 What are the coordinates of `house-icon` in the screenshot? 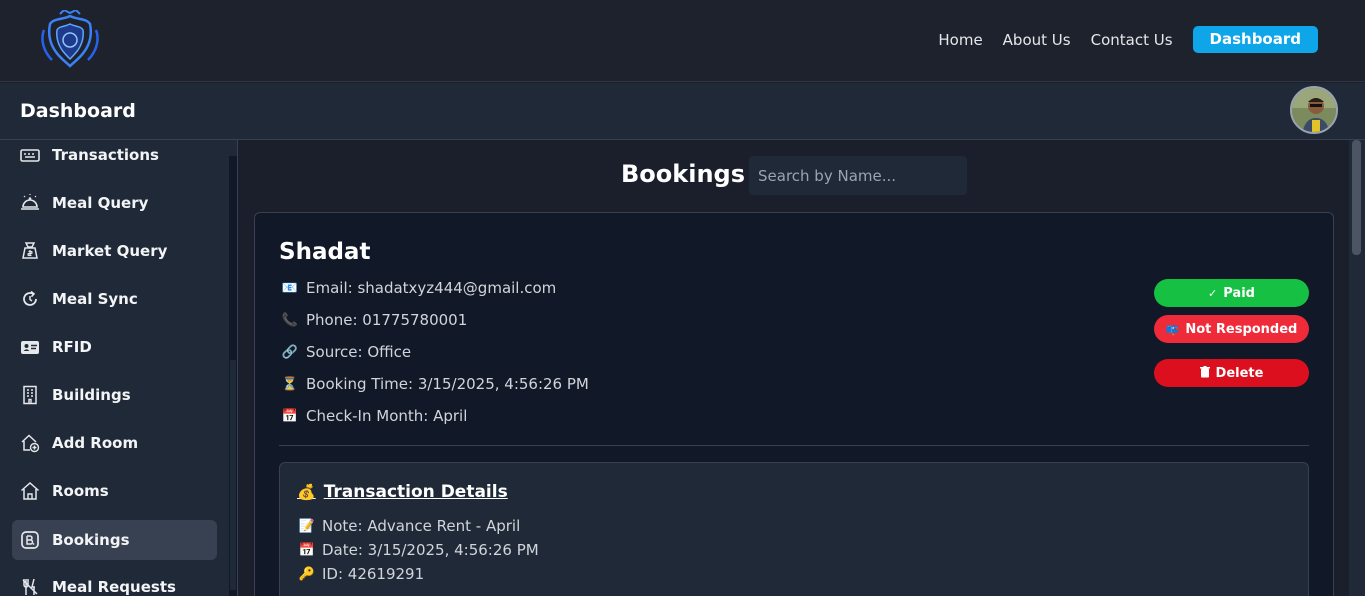 It's located at (30, 491).